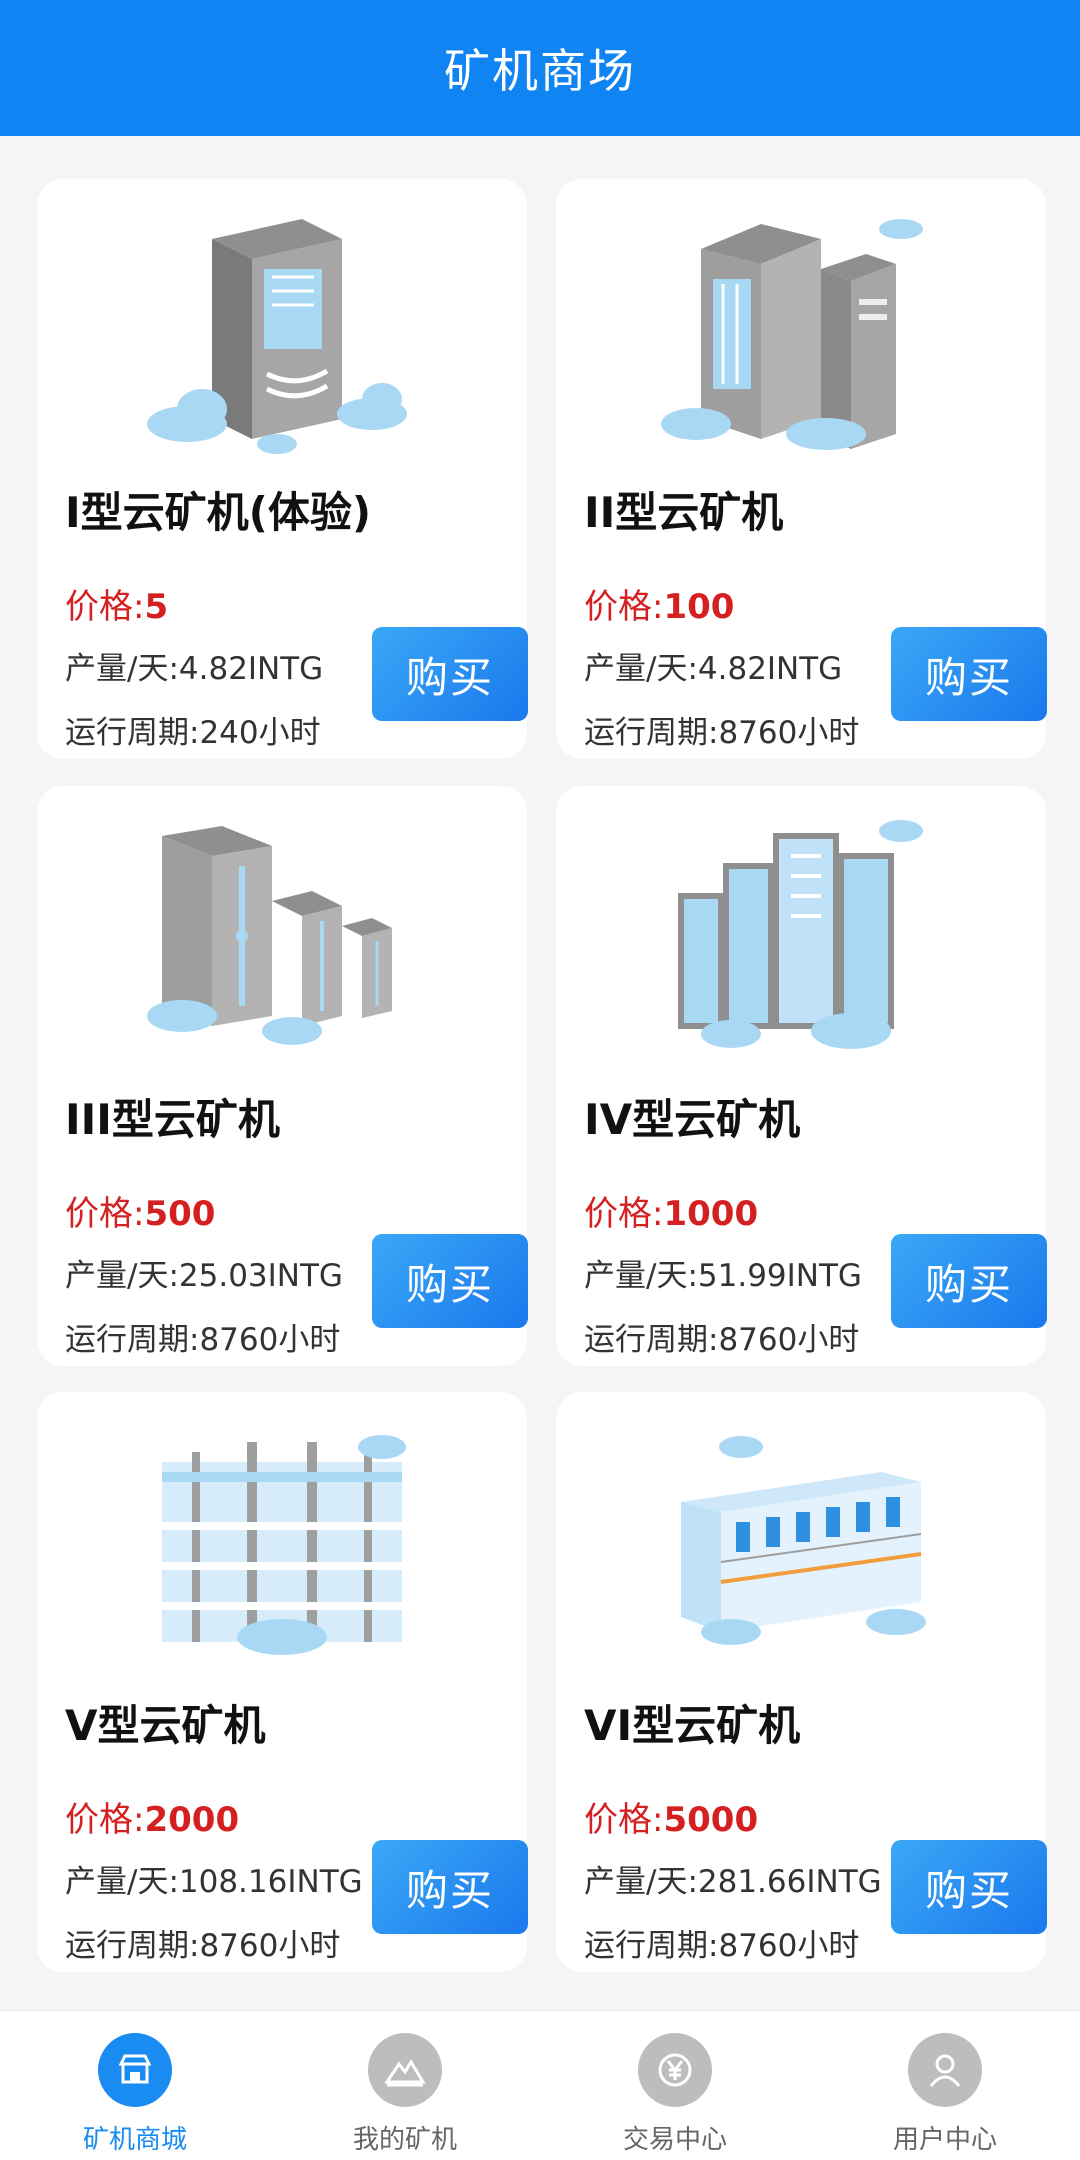  Describe the element at coordinates (140, 1214) in the screenshot. I see `product-price: 价格:500` at that location.